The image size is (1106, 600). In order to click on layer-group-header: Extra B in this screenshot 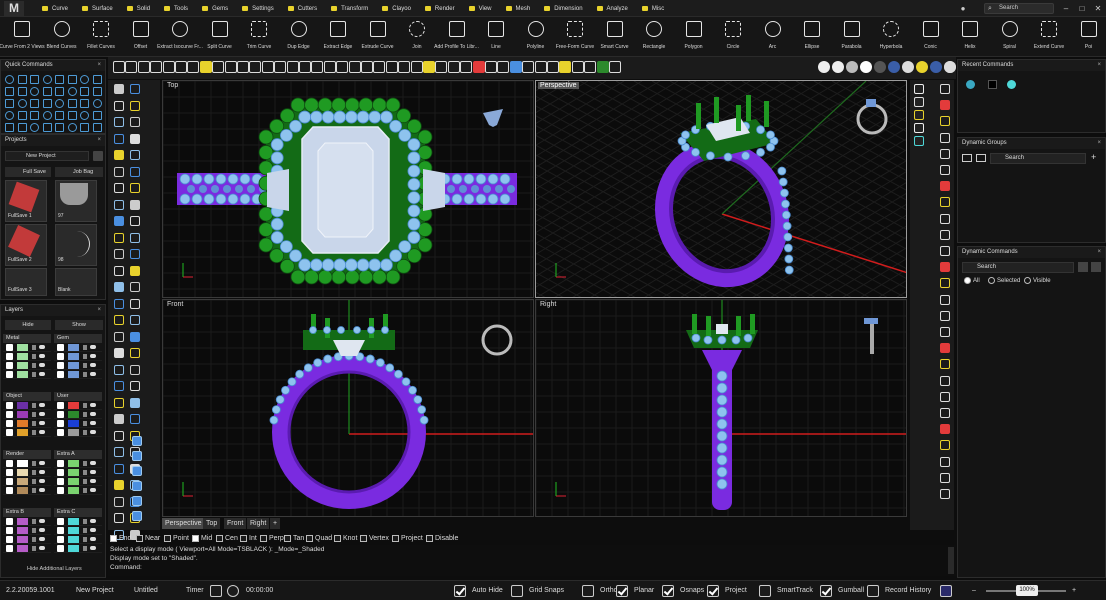, I will do `click(27, 512)`.